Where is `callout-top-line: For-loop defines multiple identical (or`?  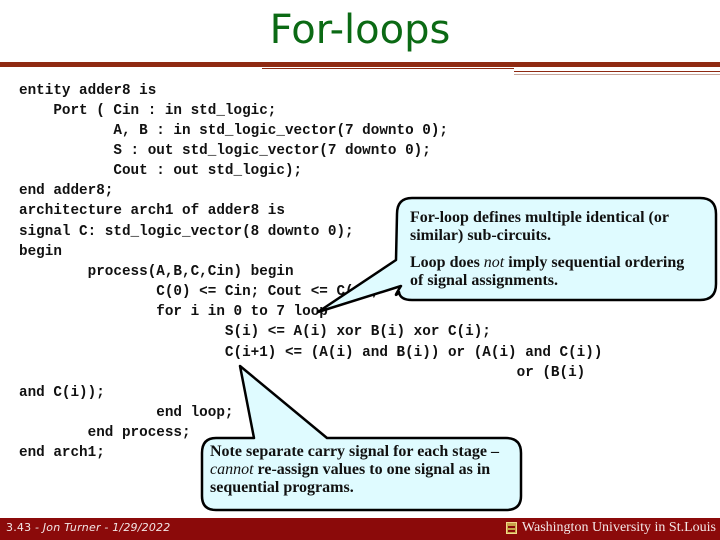 callout-top-line: For-loop defines multiple identical (or is located at coordinates (539, 217).